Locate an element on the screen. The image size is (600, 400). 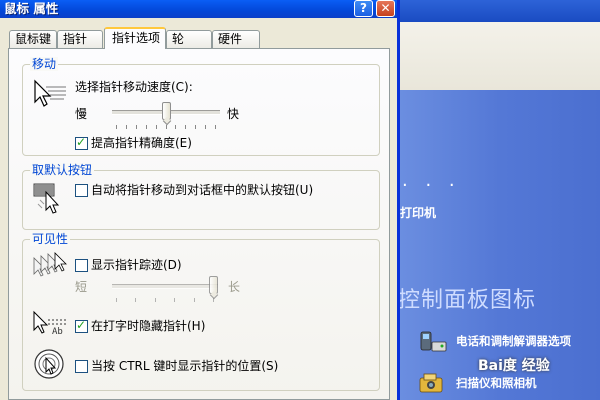
phone-modem-icon is located at coordinates (433, 341).